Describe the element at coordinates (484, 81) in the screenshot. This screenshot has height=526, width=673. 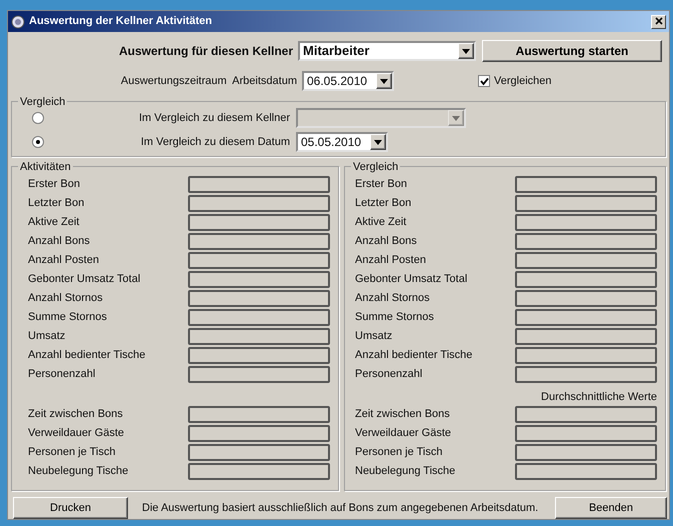
I see `checkbox` at that location.